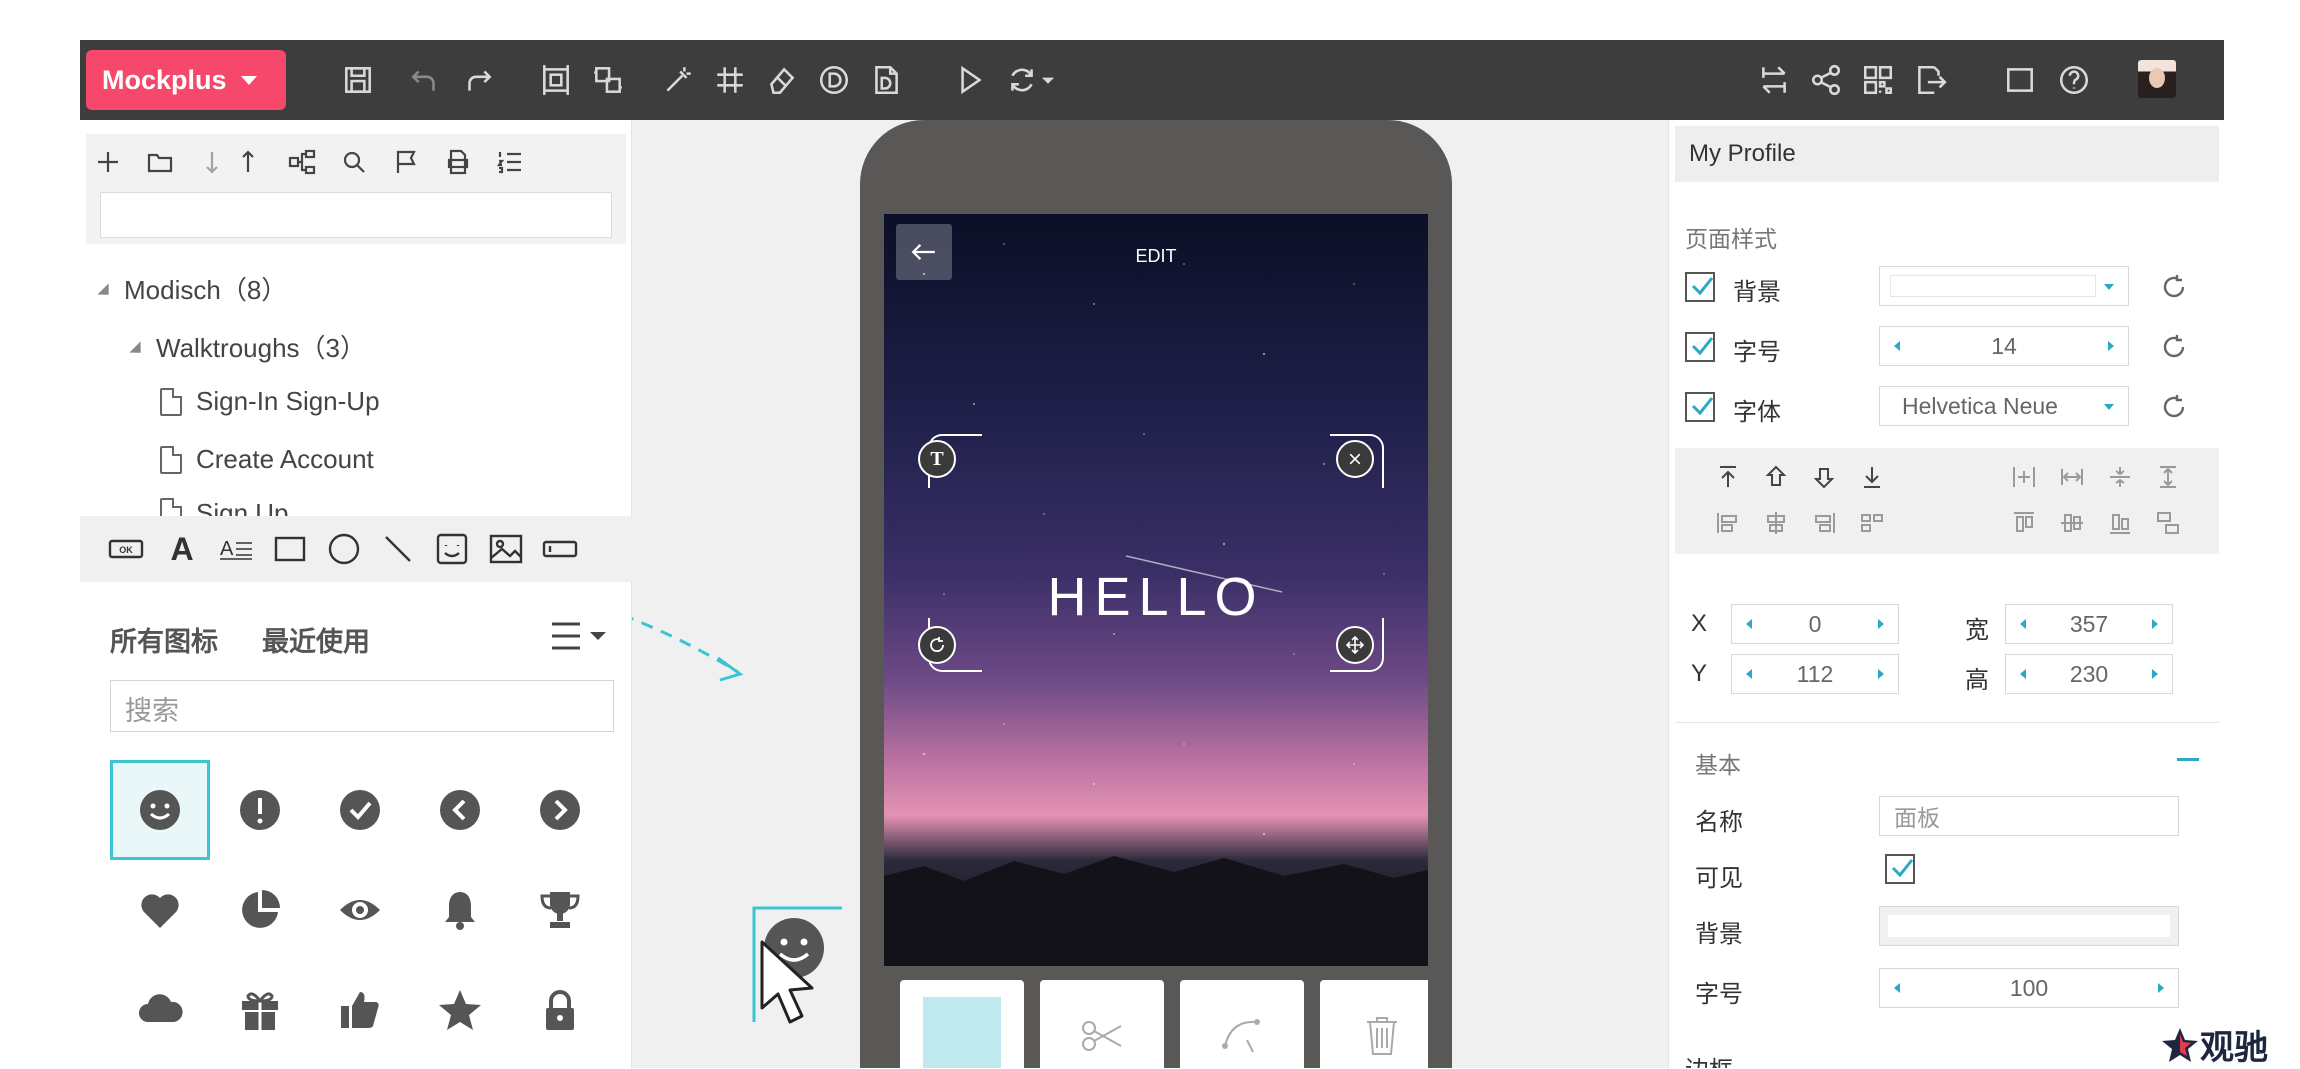  What do you see at coordinates (236, 549) in the screenshot?
I see `label-component-icon: A` at bounding box center [236, 549].